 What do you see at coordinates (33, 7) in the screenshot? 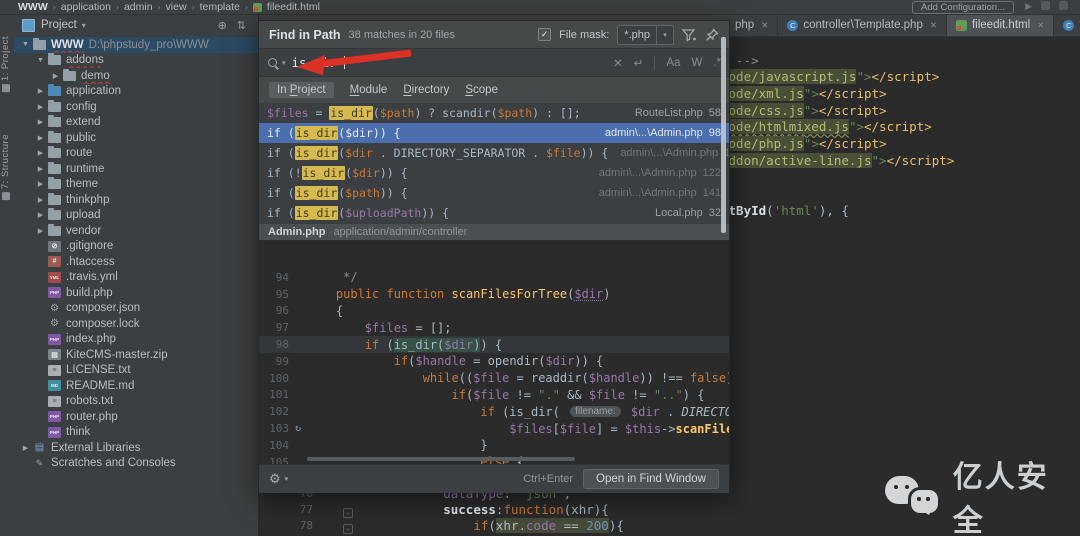
I see `breadcrumb-item: WWW` at bounding box center [33, 7].